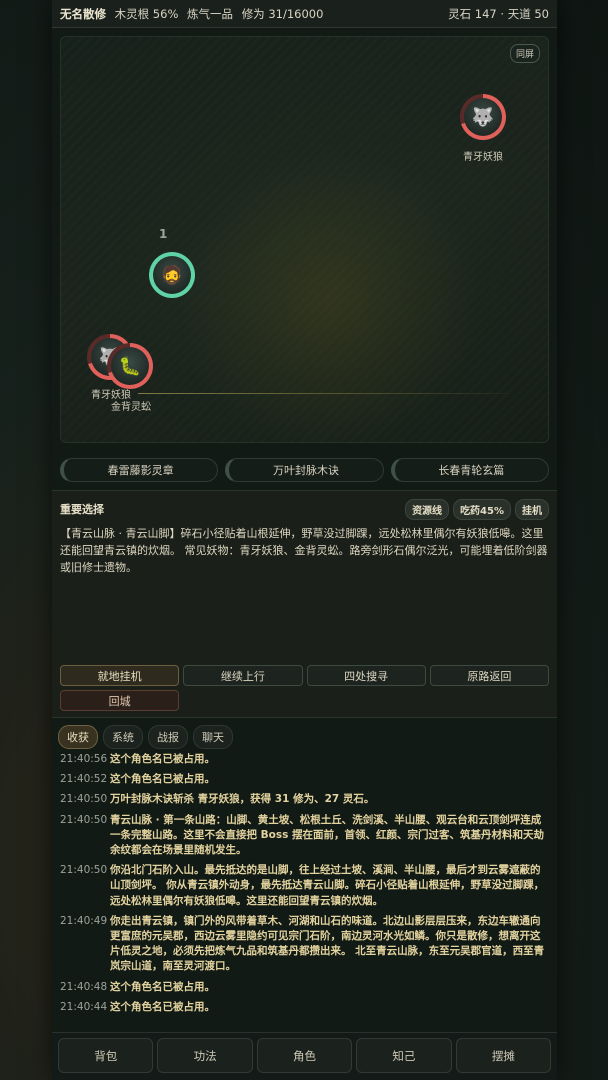 The image size is (608, 1080). Describe the element at coordinates (304, 509) in the screenshot. I see `event-header: 重要选择 资源线 吃药45% 挂机` at that location.